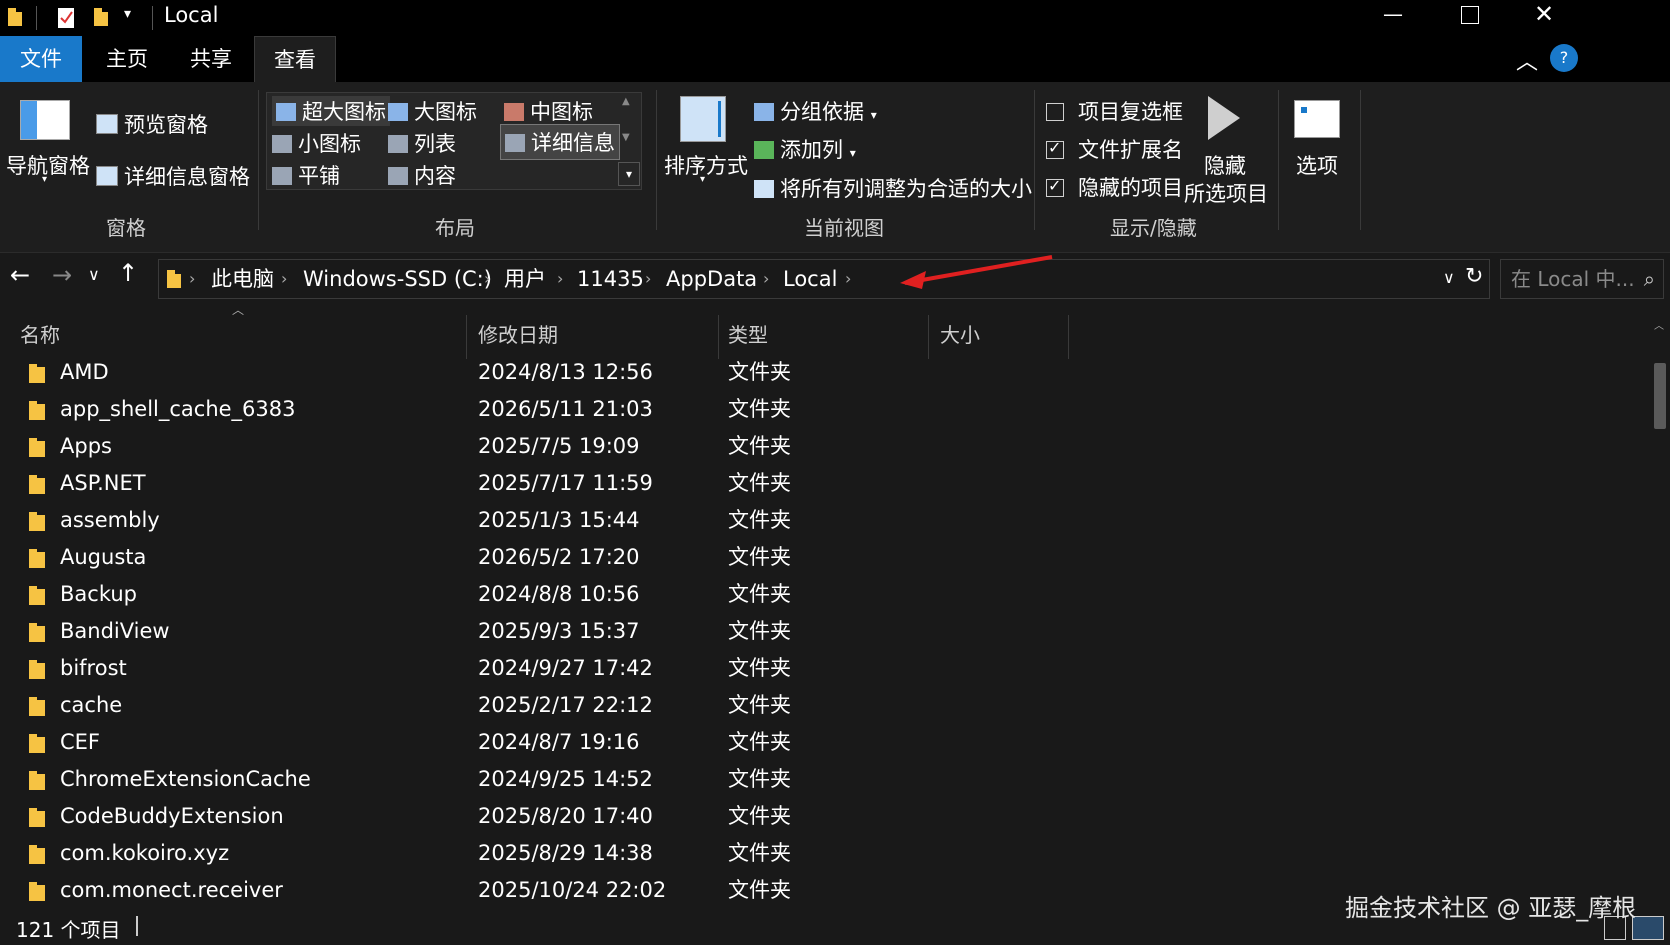 The image size is (1670, 945). Describe the element at coordinates (1153, 228) in the screenshot. I see `group-label-show-hide: 显示/隐藏` at that location.